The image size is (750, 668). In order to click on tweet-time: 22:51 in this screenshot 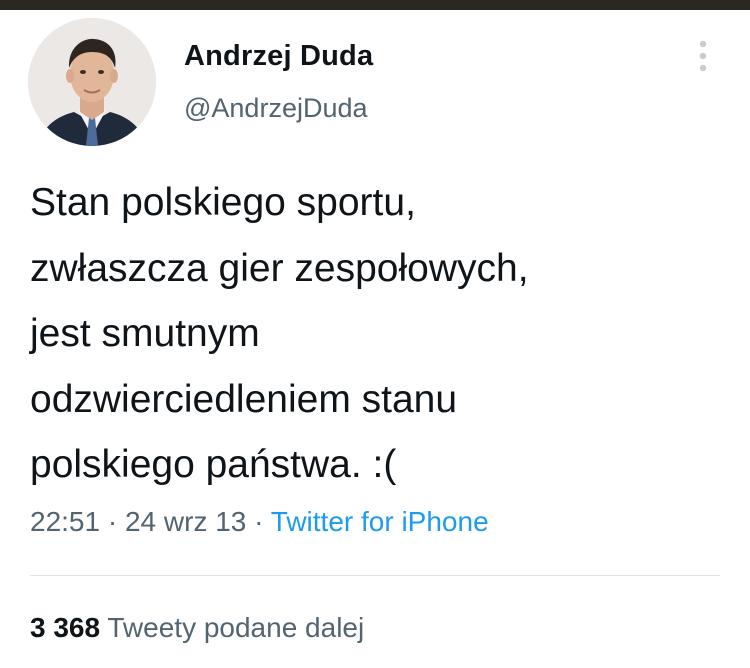, I will do `click(65, 521)`.